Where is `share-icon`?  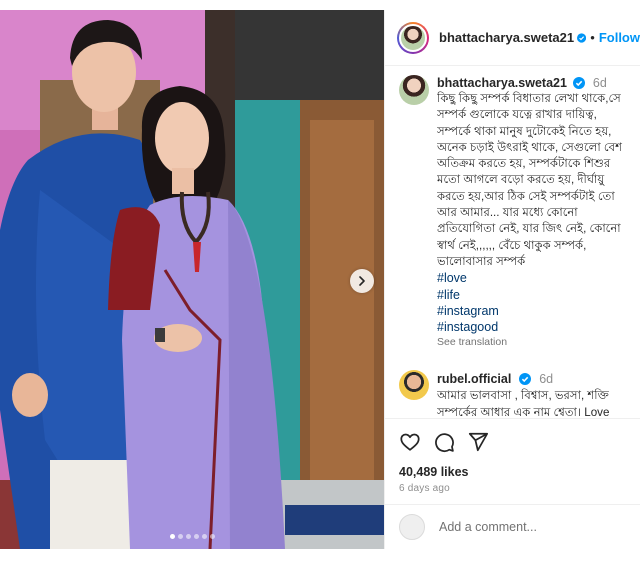
share-icon is located at coordinates (478, 442).